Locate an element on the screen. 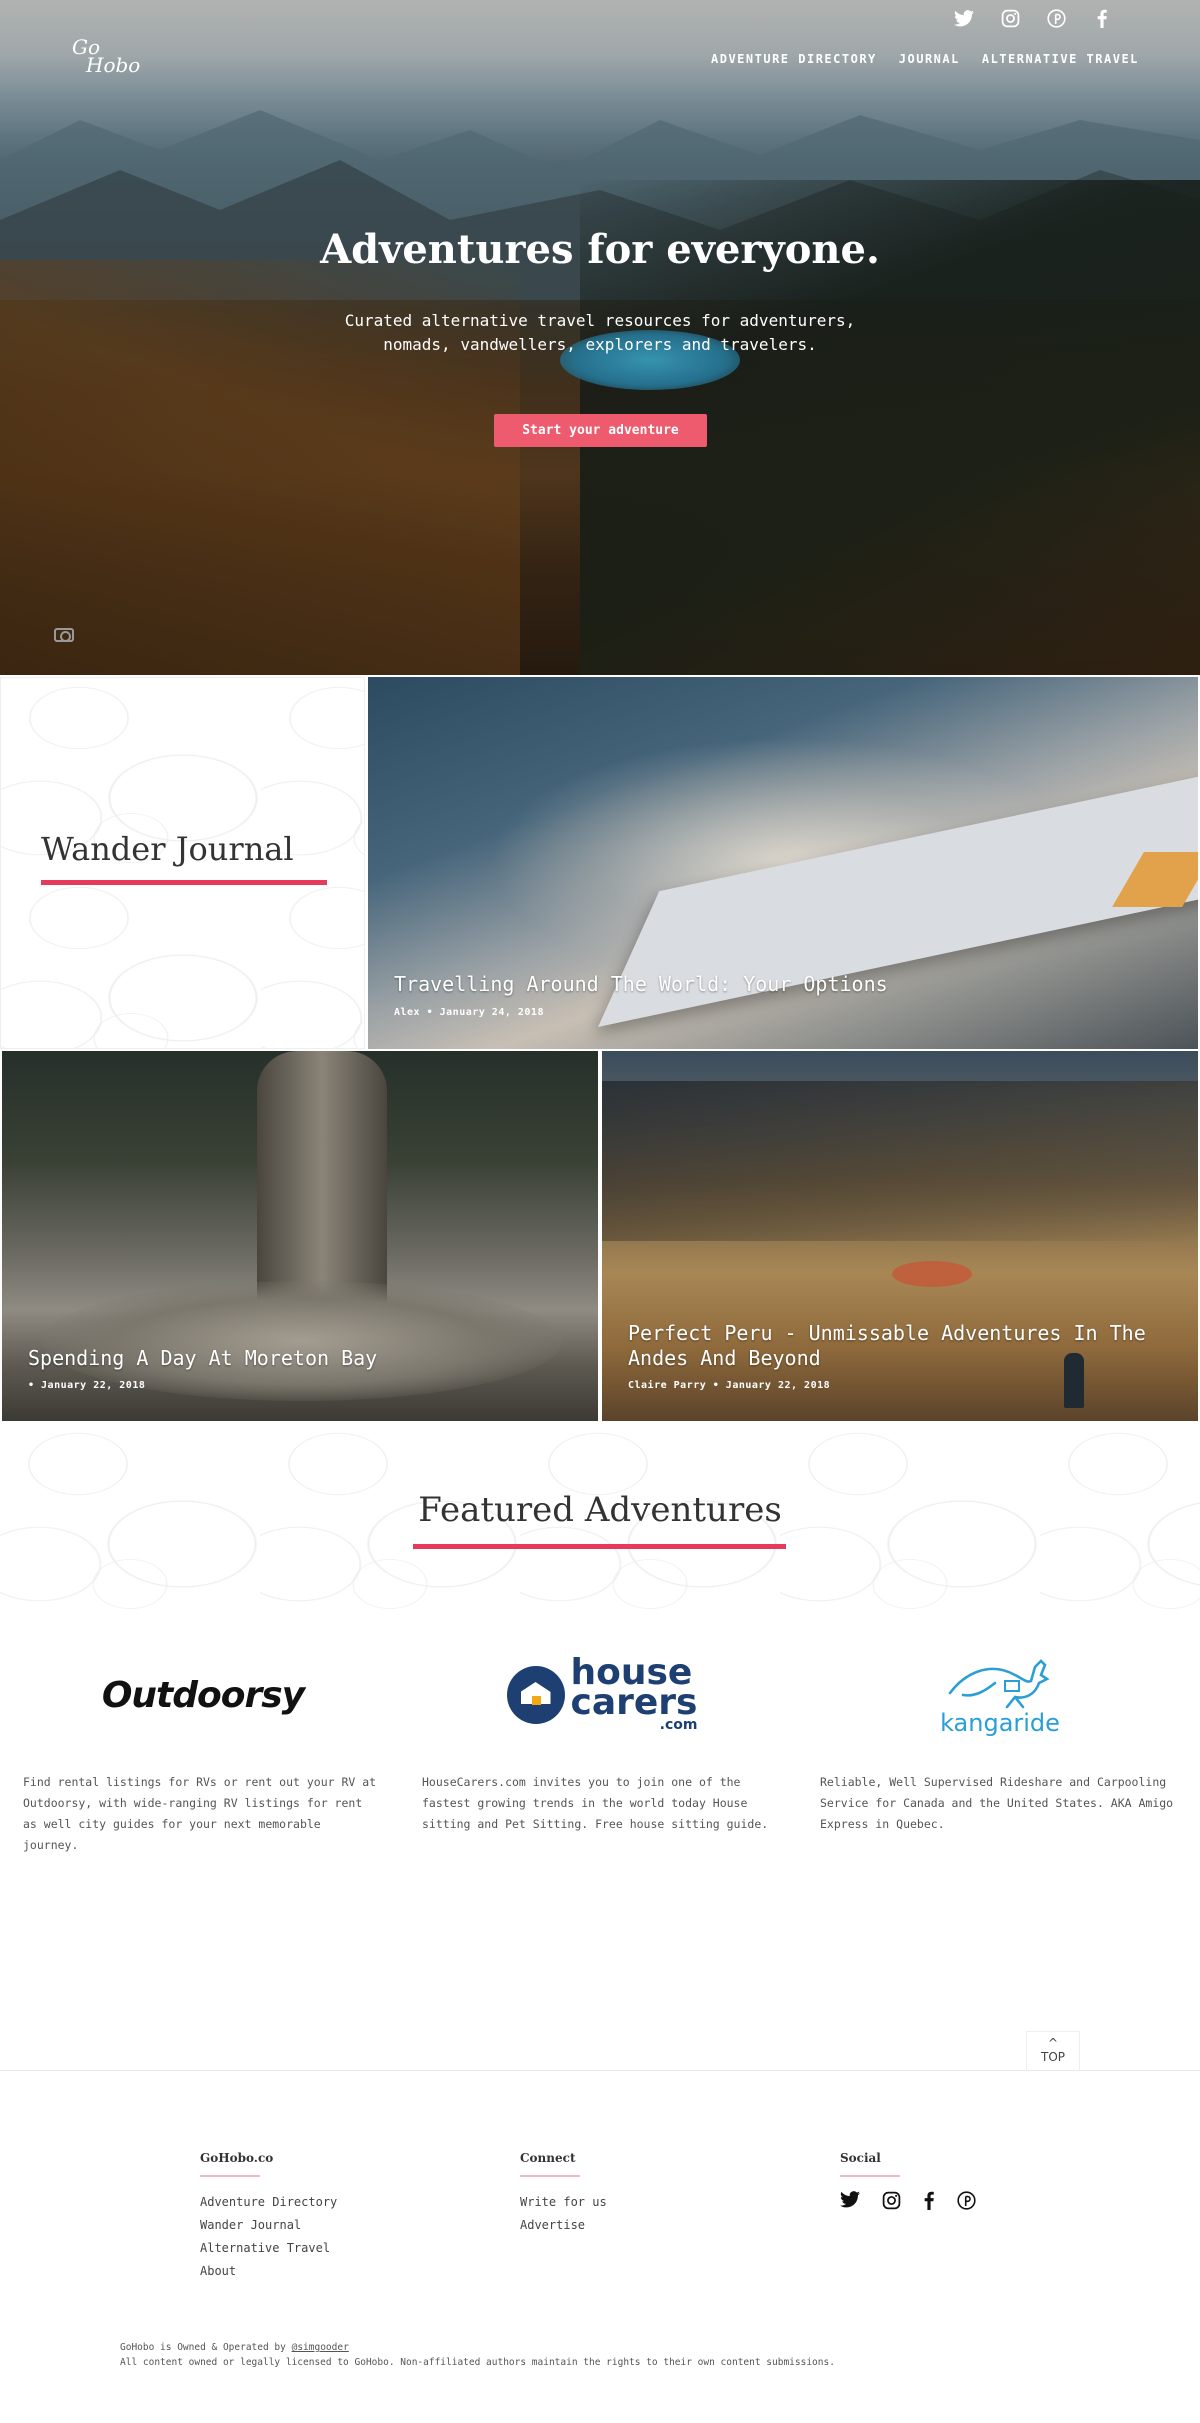 The height and width of the screenshot is (2423, 1200). featured-adventures-header: Featured Adventures is located at coordinates (600, 1526).